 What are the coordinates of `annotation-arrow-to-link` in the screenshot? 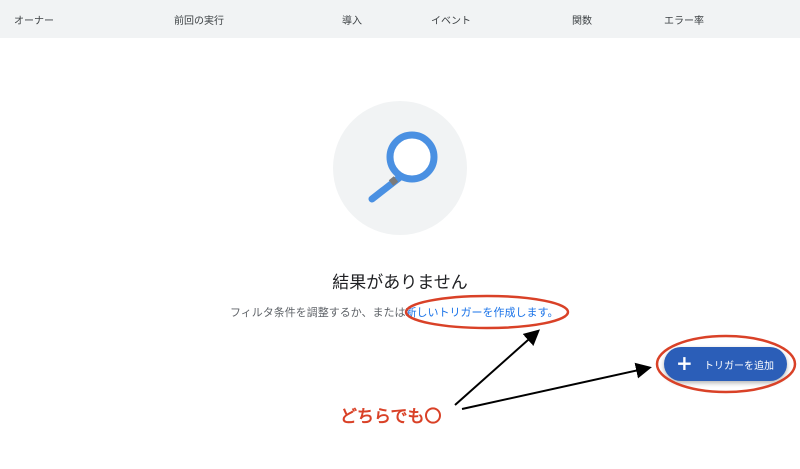 It's located at (497, 367).